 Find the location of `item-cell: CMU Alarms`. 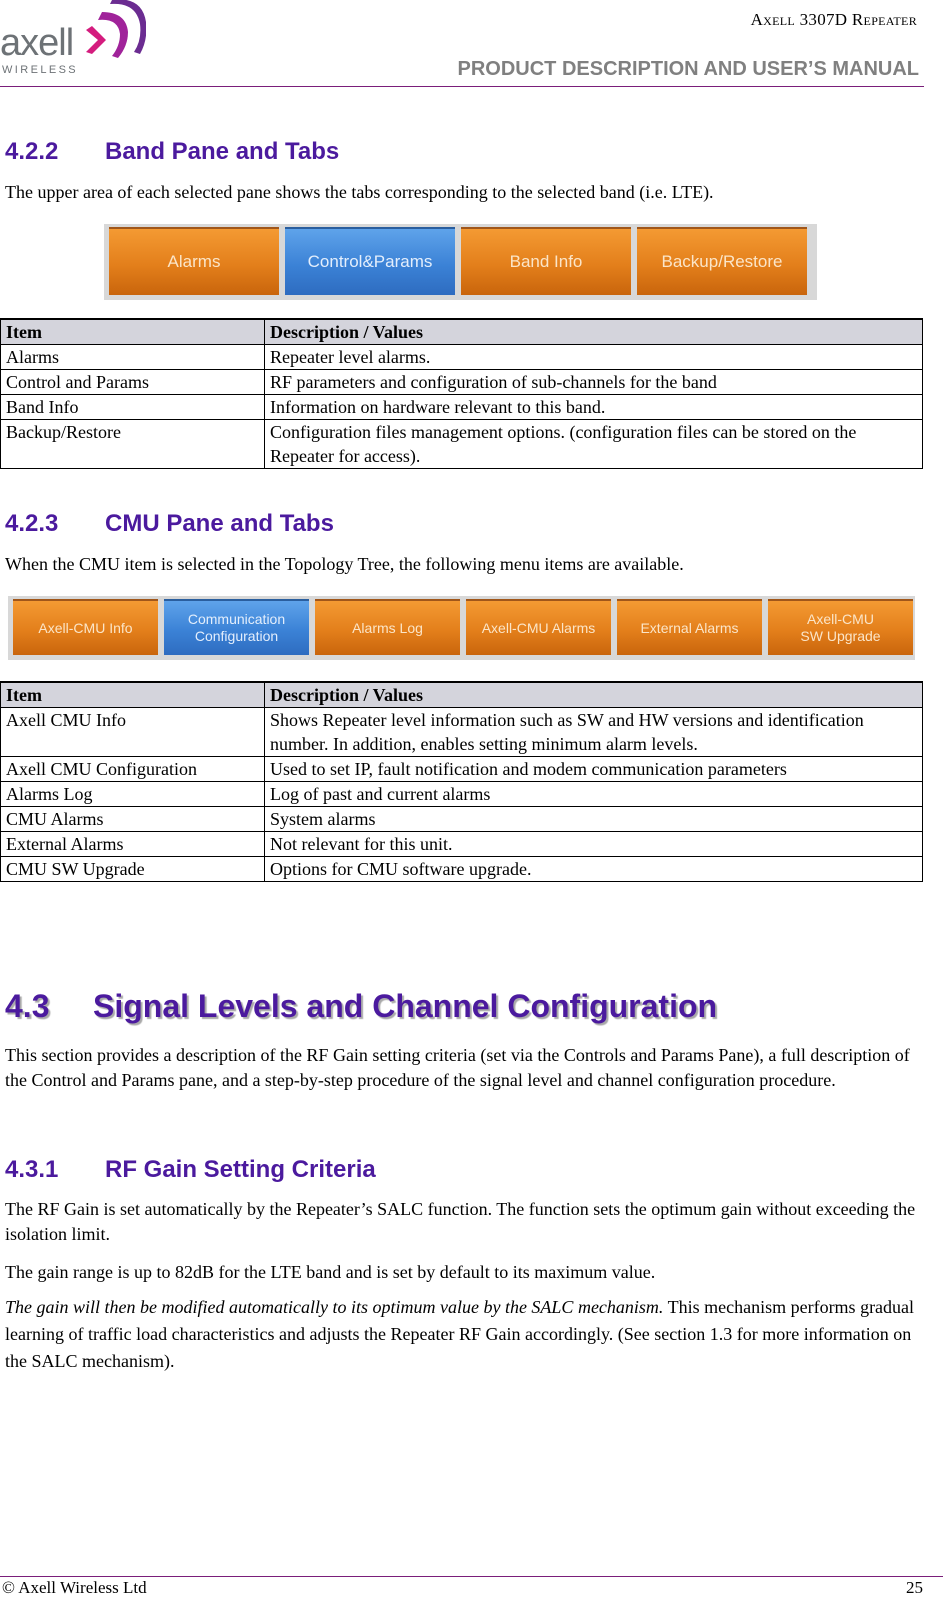

item-cell: CMU Alarms is located at coordinates (132, 819).